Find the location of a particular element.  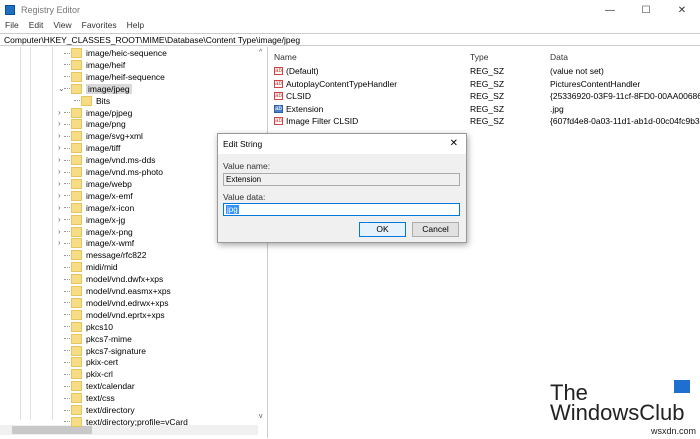

value-data-input: jpg is located at coordinates (341, 209).